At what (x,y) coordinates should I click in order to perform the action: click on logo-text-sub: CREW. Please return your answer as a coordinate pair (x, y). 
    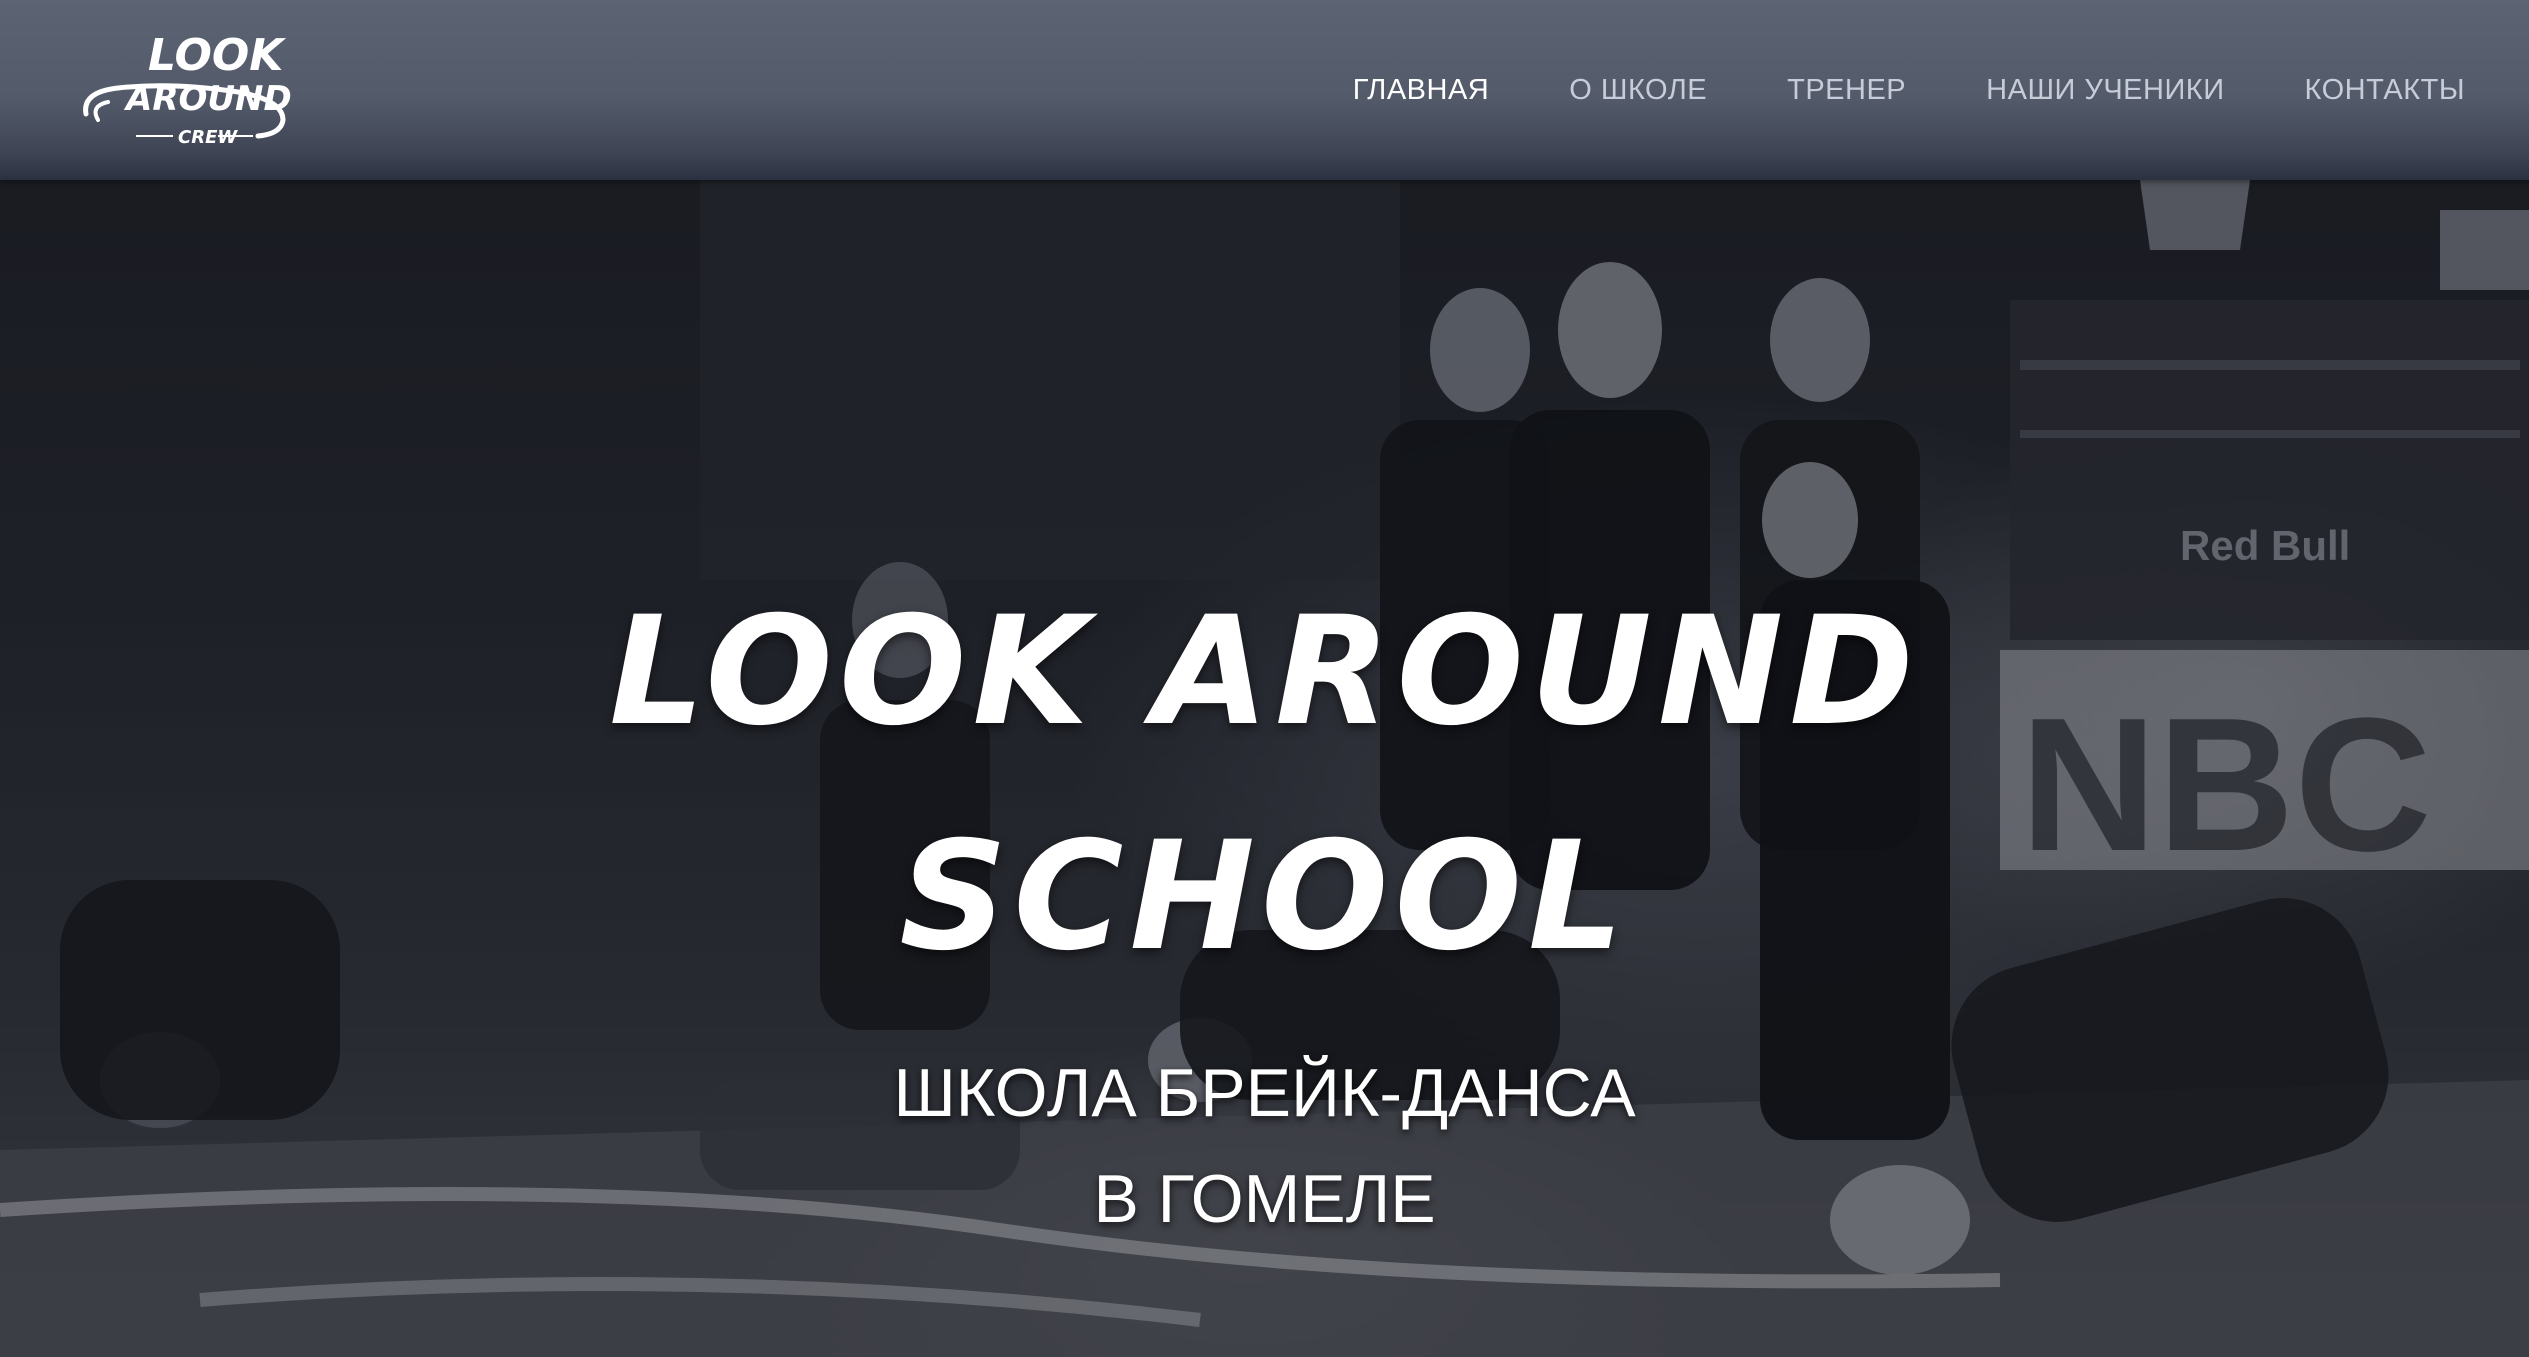
    Looking at the image, I should click on (208, 137).